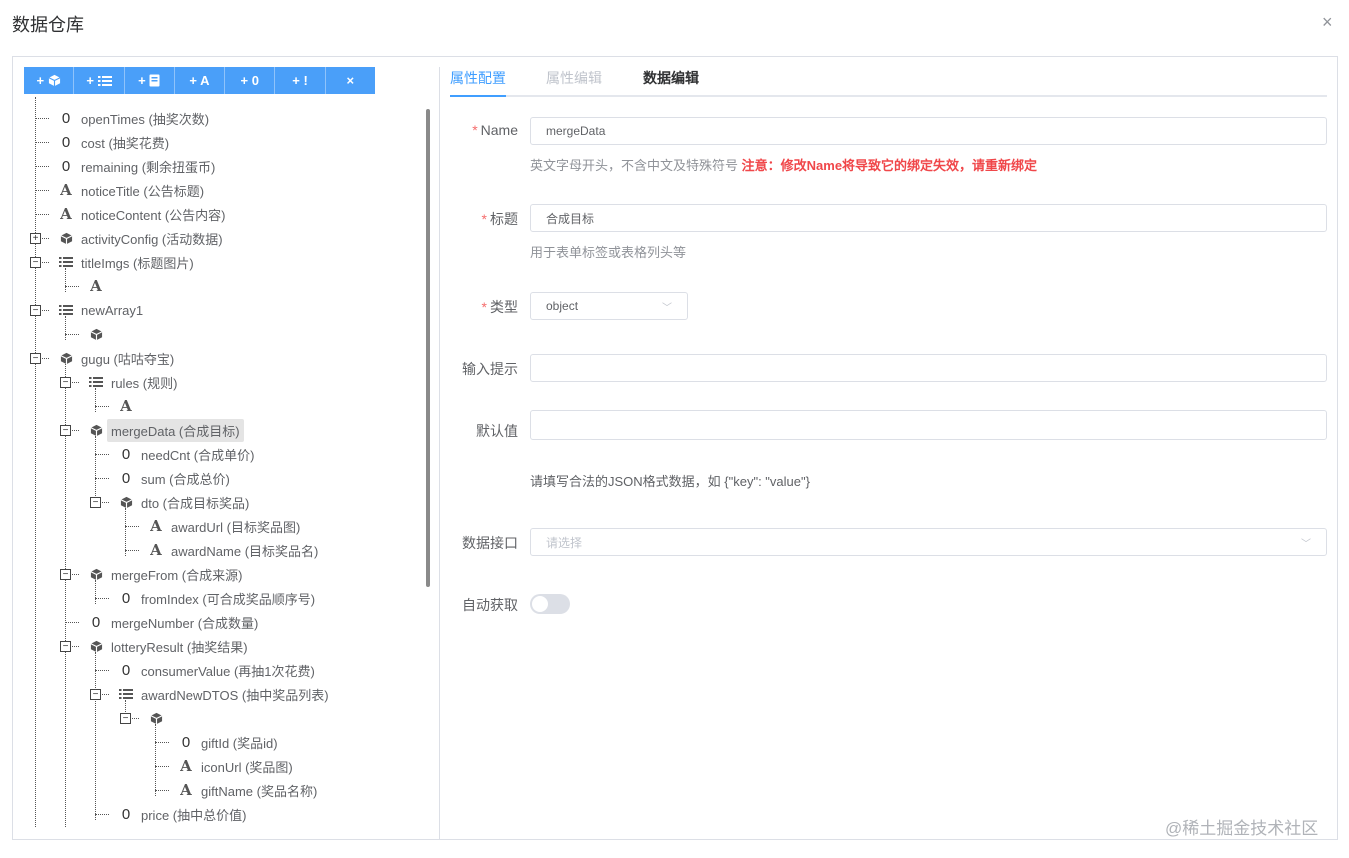 The height and width of the screenshot is (858, 1349). I want to click on tree-node: awardName (目标奖品名), so click(244, 550).